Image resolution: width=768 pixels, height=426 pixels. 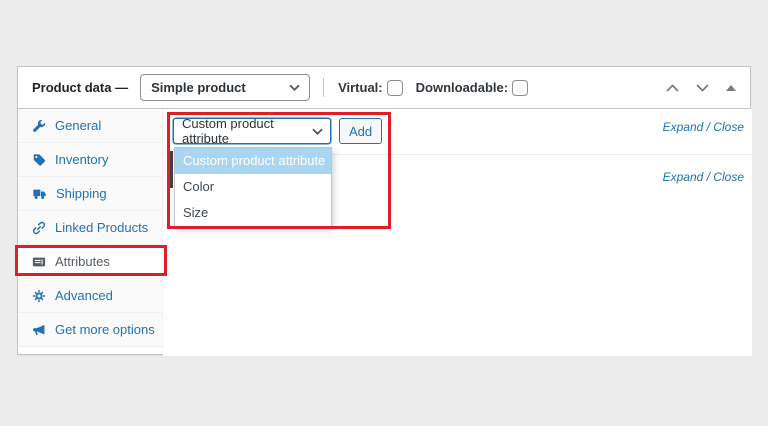 I want to click on tab-get-more-options: Get more options, so click(x=90, y=330).